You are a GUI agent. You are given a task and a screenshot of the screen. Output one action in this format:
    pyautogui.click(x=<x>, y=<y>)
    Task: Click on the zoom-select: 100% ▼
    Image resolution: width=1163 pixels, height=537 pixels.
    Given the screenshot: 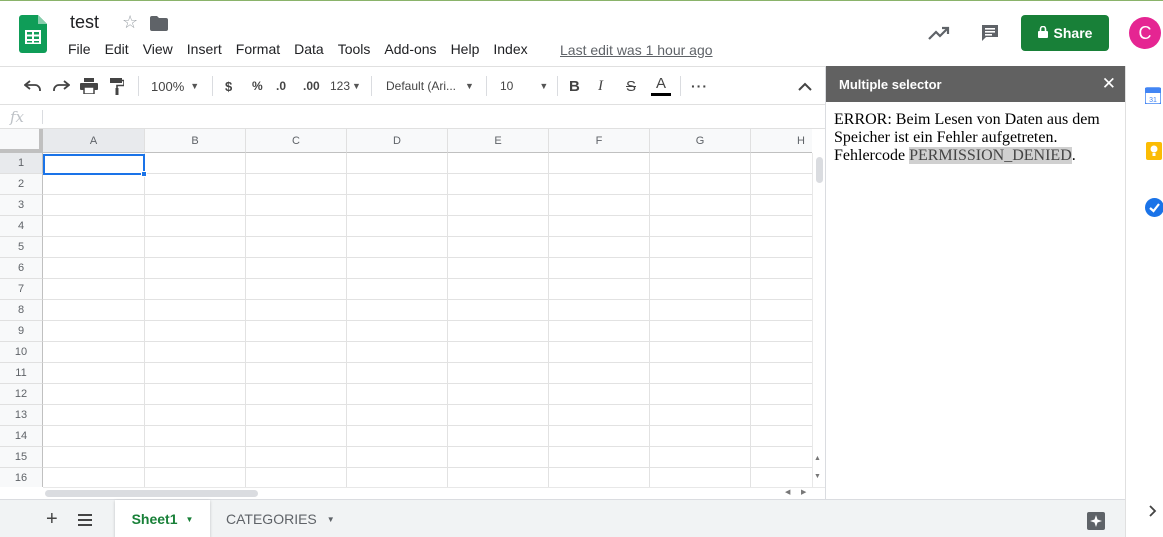 What is the action you would take?
    pyautogui.click(x=175, y=86)
    